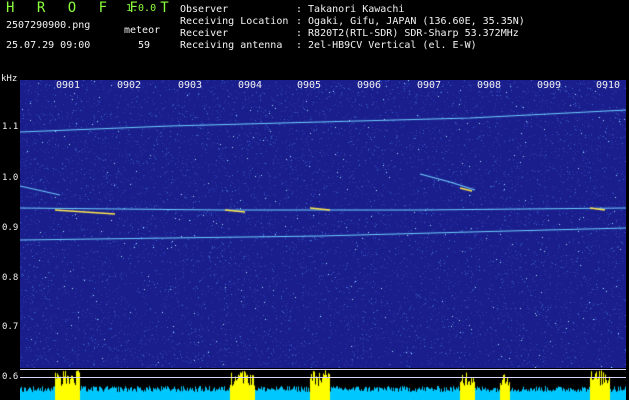 Image resolution: width=629 pixels, height=400 pixels. I want to click on x-tick-label: 0903, so click(190, 85).